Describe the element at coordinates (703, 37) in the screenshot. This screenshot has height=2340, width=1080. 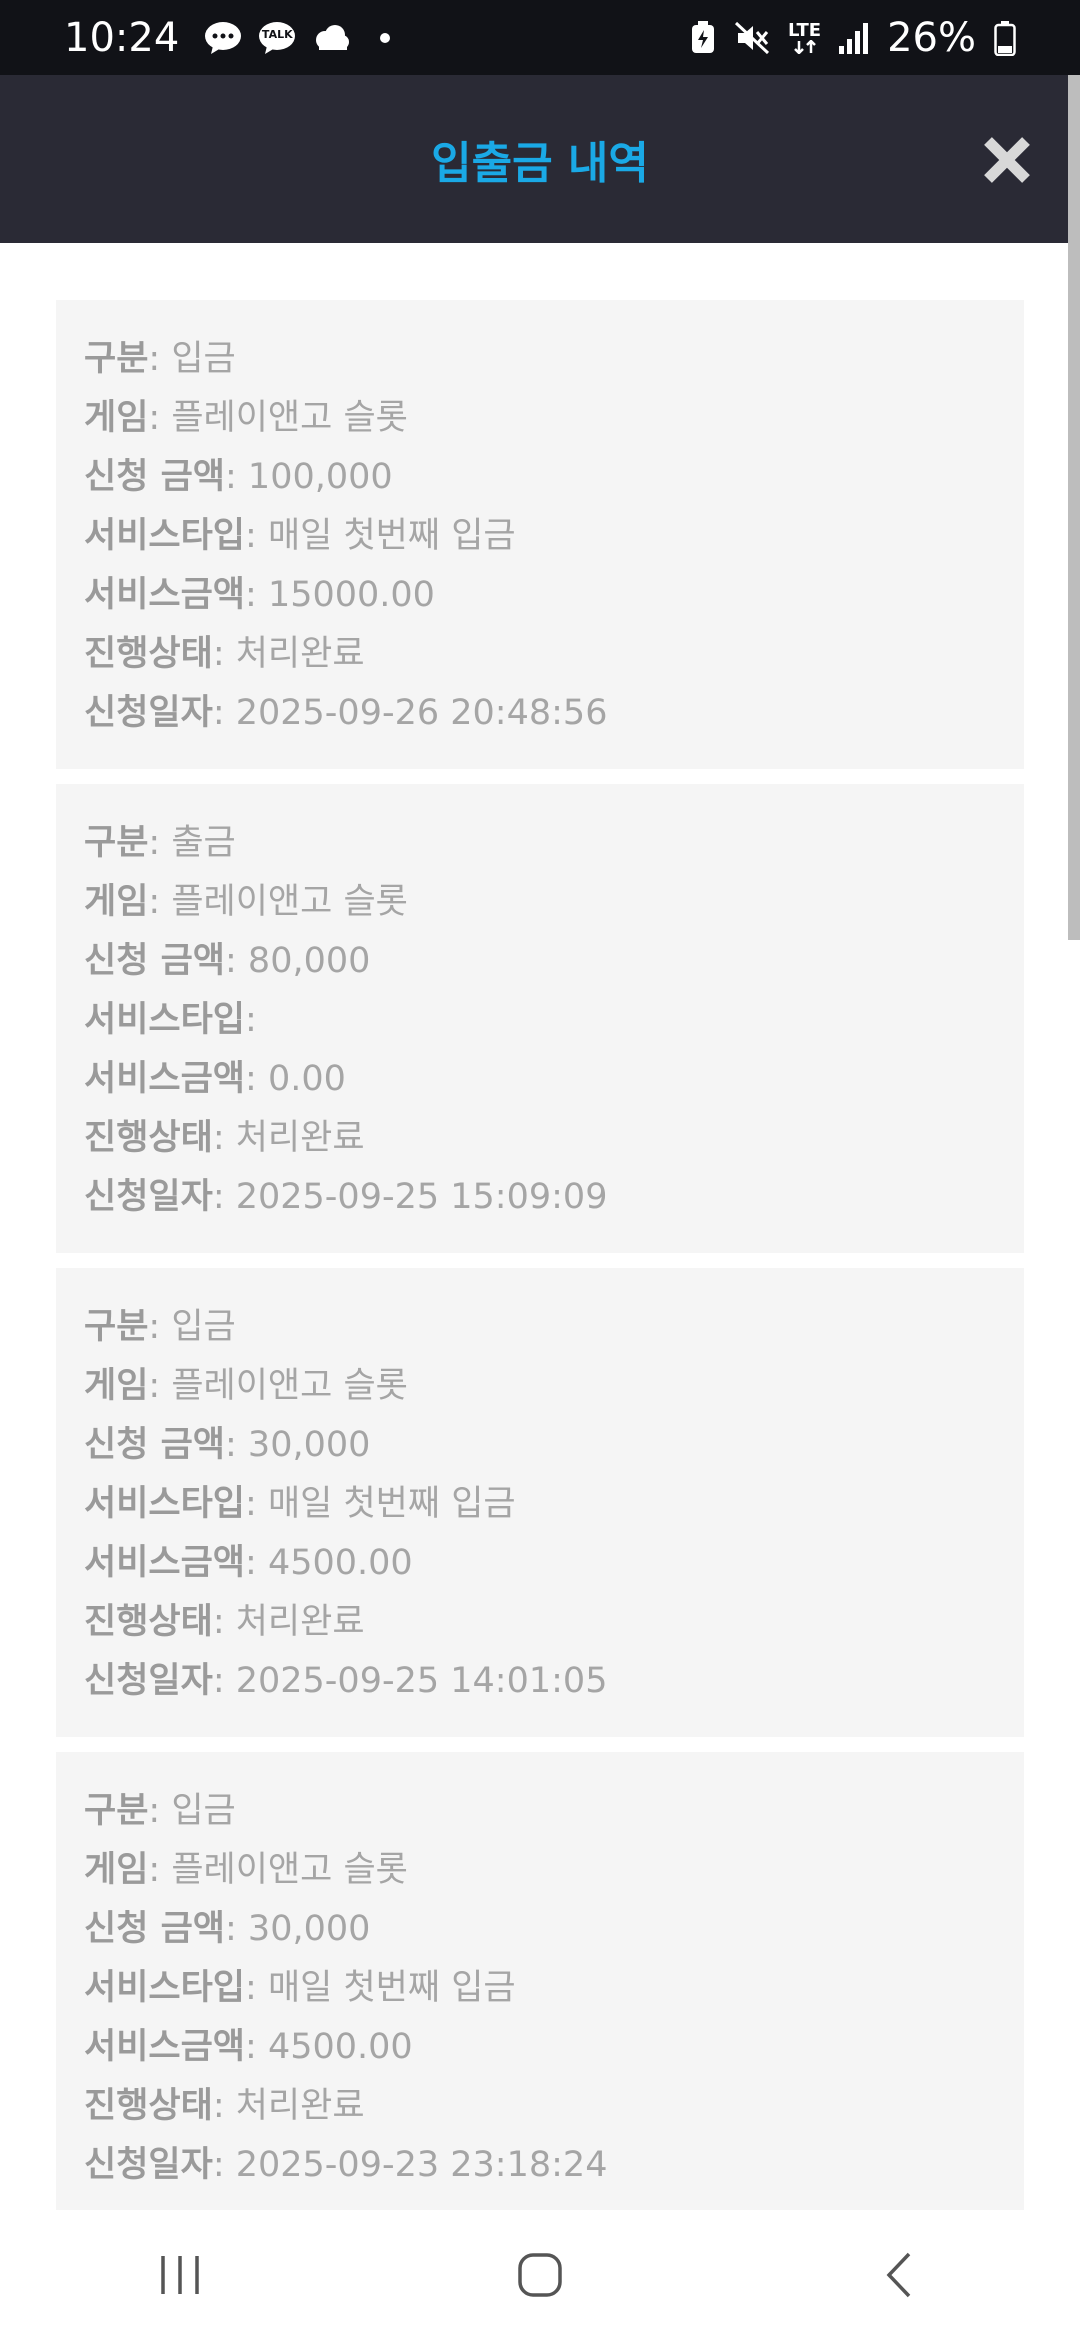
I see `battery-saver-icon` at that location.